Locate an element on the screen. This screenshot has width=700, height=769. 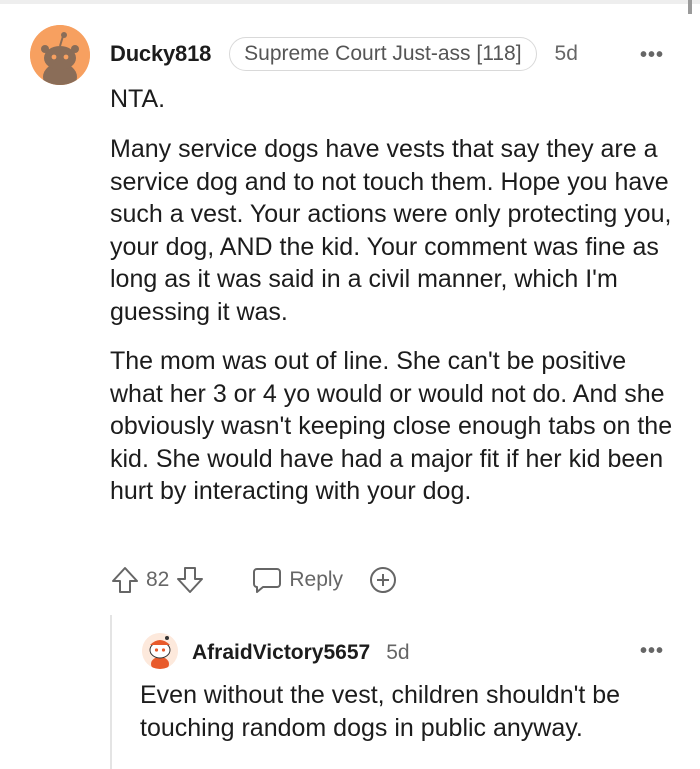
arrow-up-icon is located at coordinates (125, 580).